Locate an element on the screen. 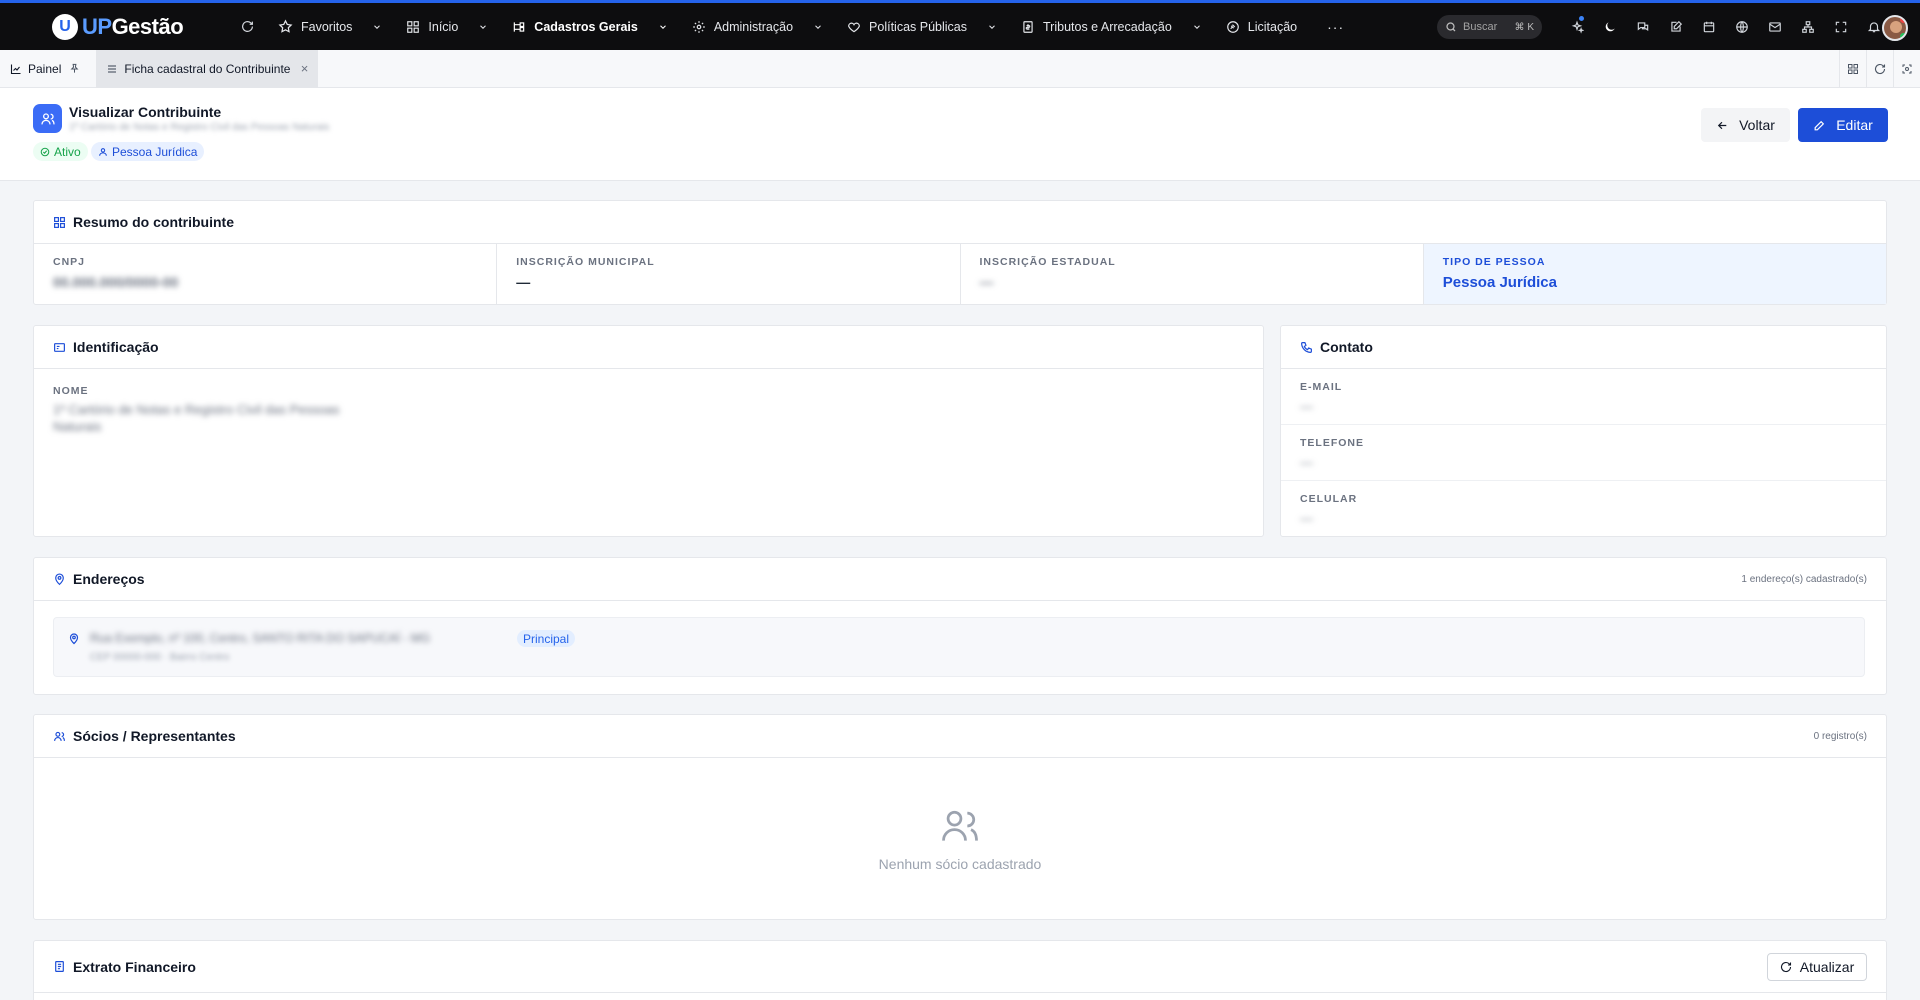  name-label: NOME is located at coordinates (71, 391).